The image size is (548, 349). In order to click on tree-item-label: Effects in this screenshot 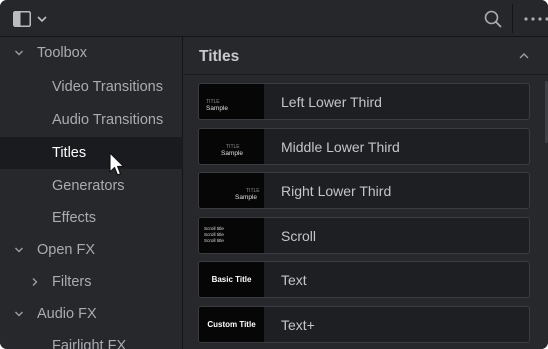, I will do `click(74, 218)`.